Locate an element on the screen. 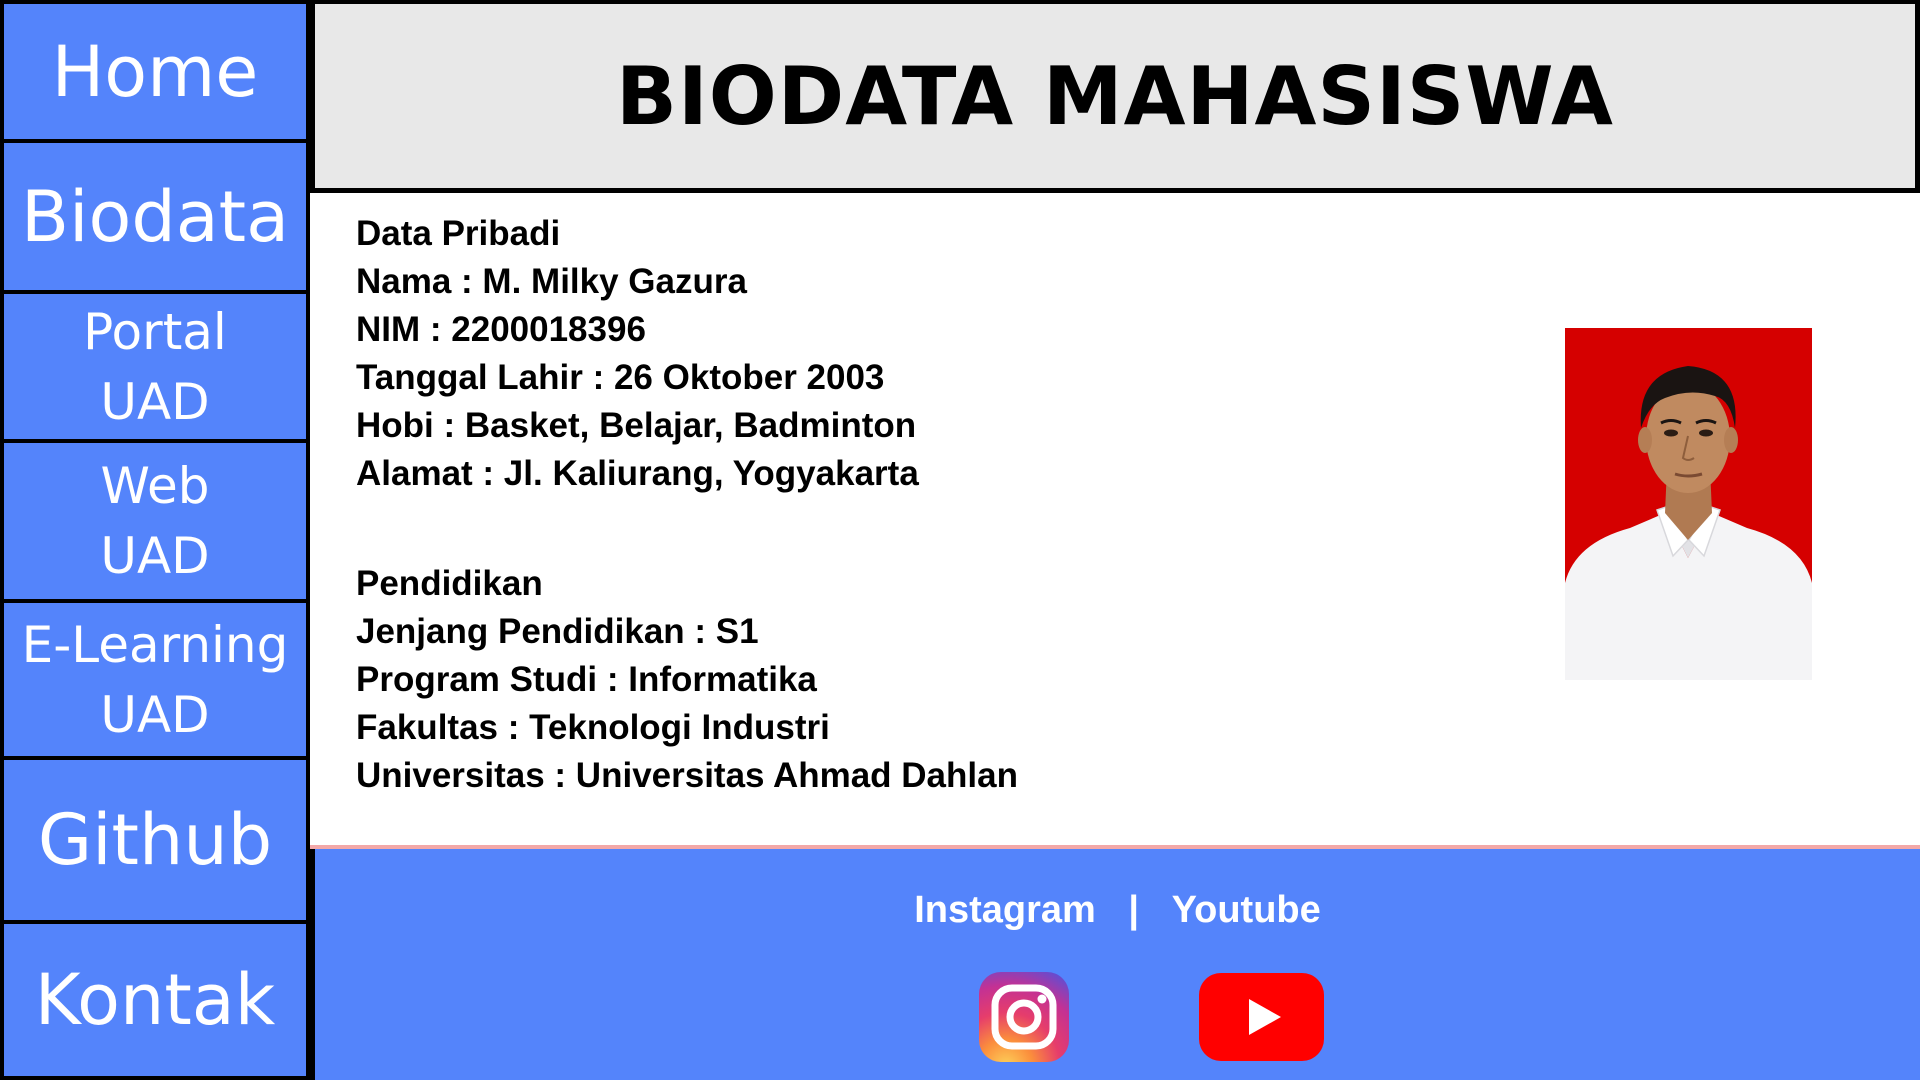 This screenshot has width=1920, height=1080. sidebar-item-home: Home is located at coordinates (155, 71).